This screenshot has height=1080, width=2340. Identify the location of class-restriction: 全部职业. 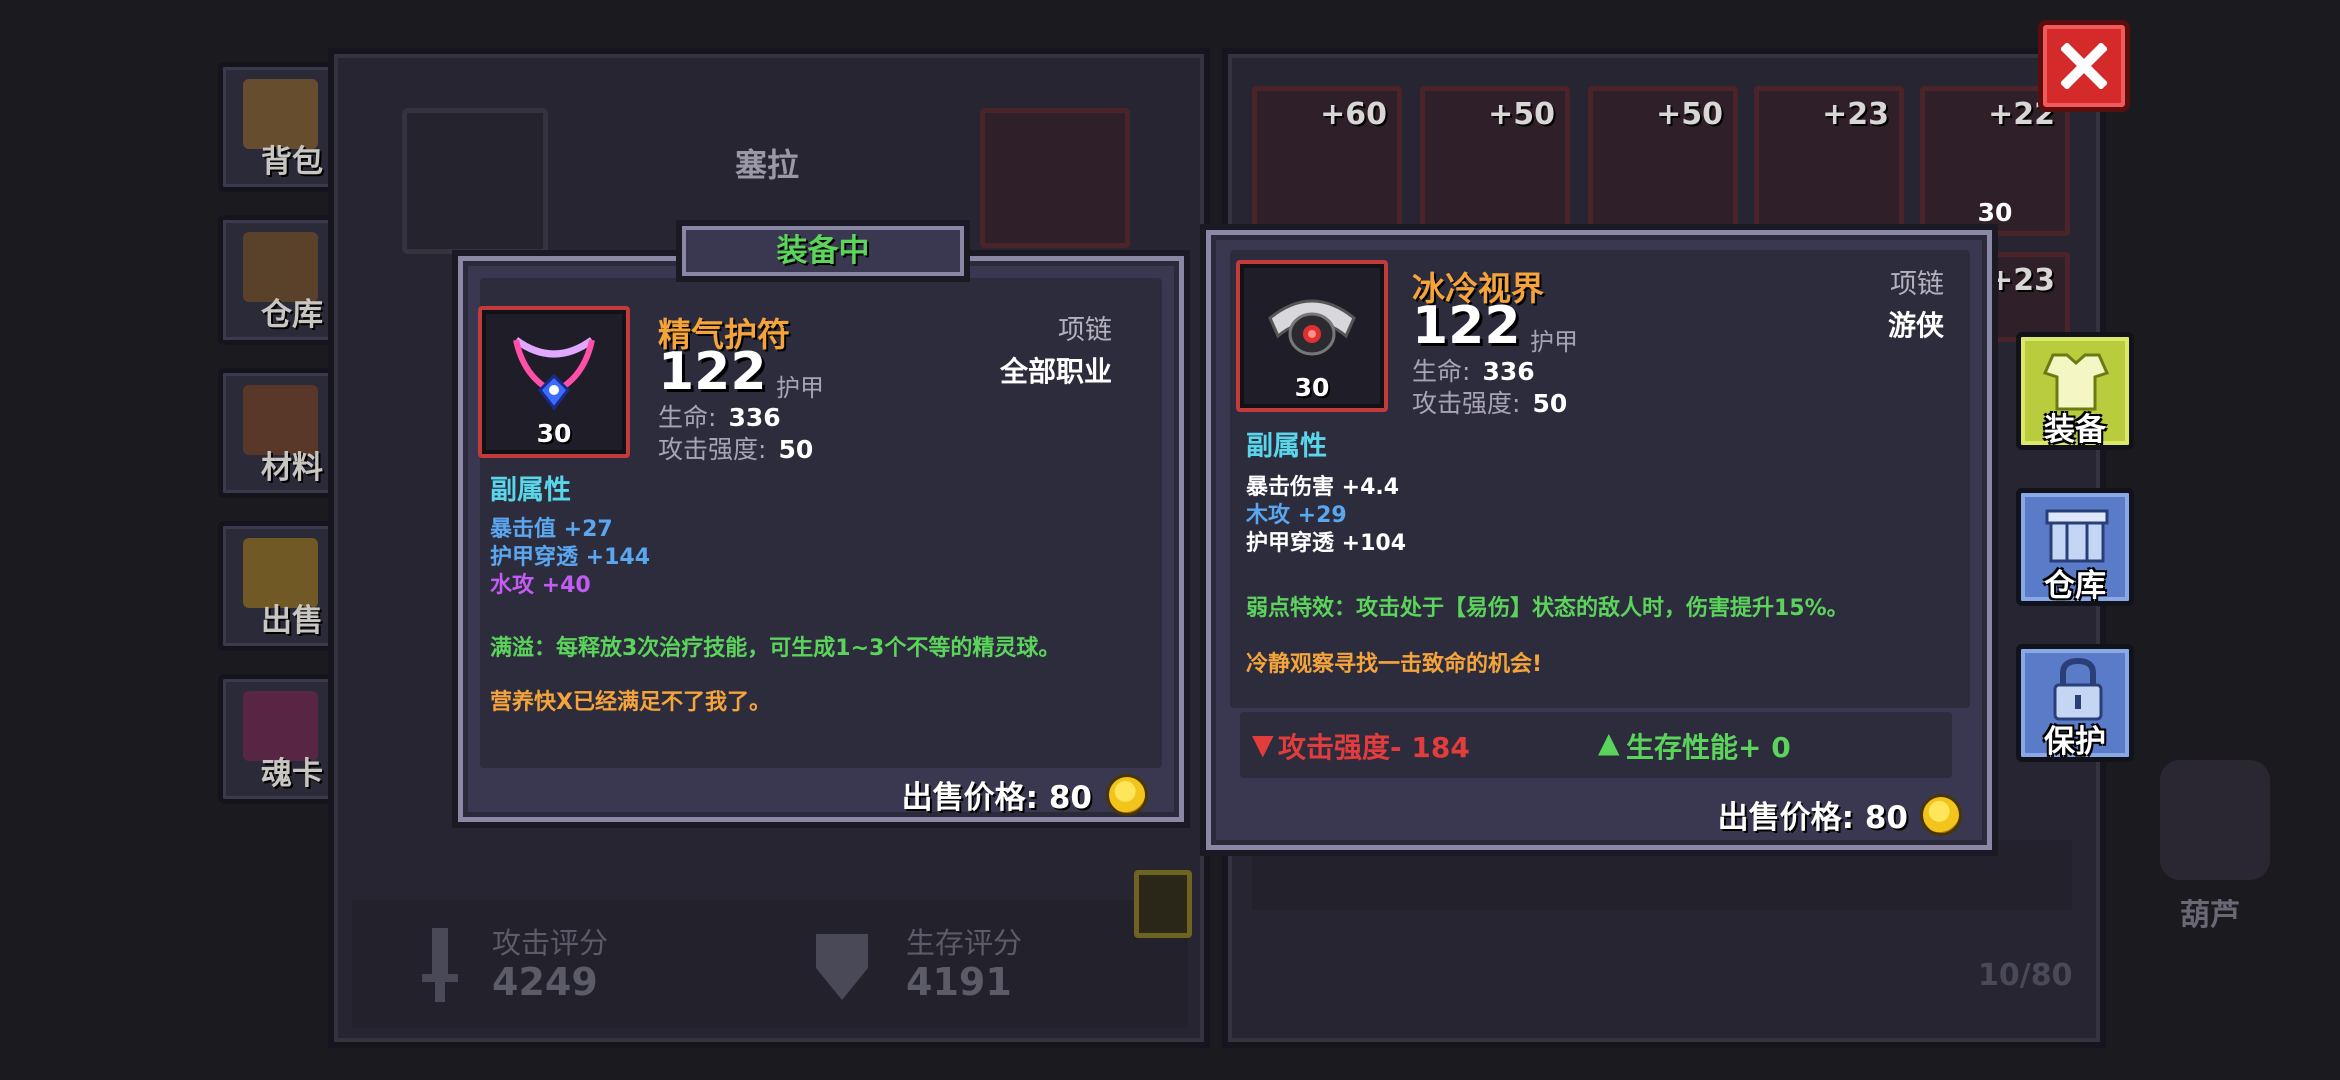
(1055, 371).